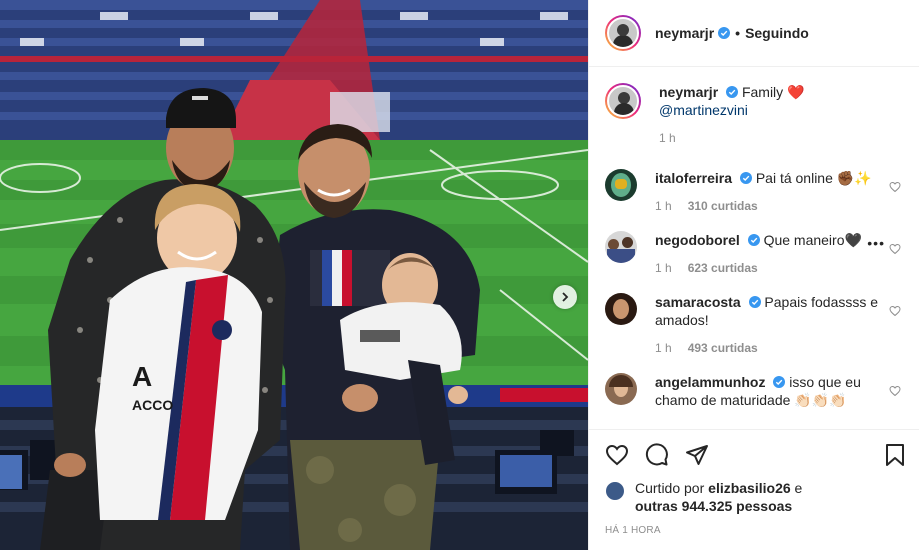 Image resolution: width=919 pixels, height=550 pixels. What do you see at coordinates (697, 455) in the screenshot?
I see `share-icon` at bounding box center [697, 455].